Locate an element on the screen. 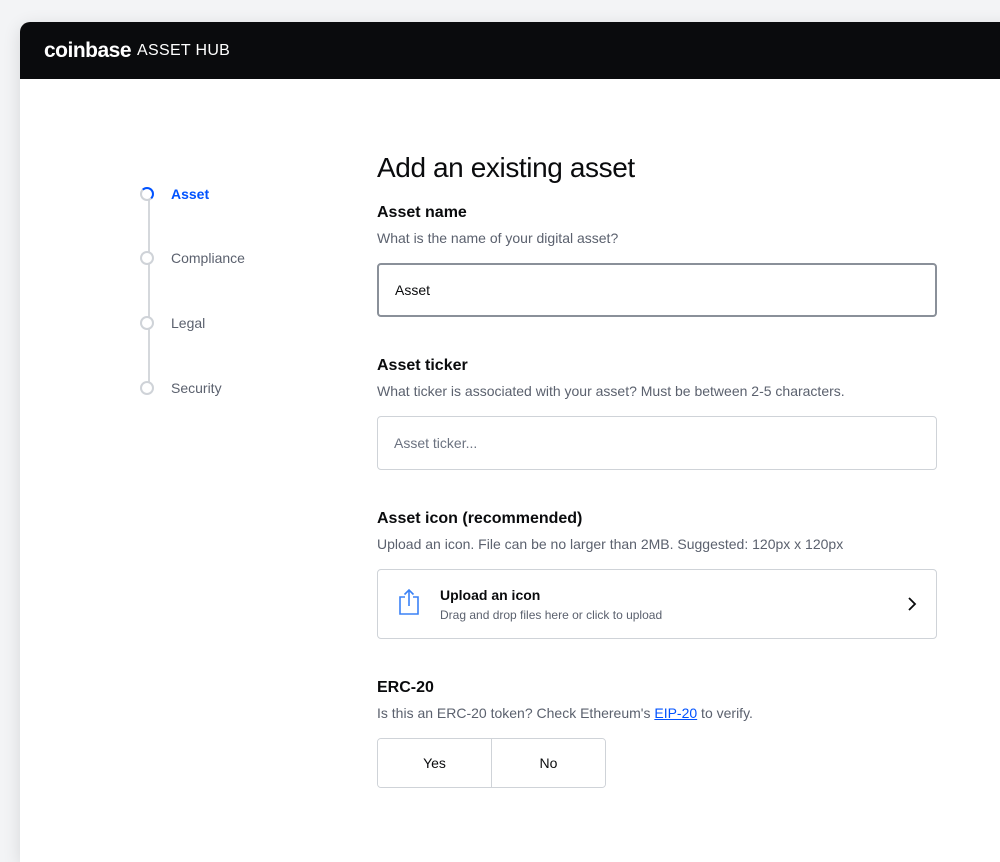 Image resolution: width=1000 pixels, height=862 pixels. step-compliance: Compliance is located at coordinates (192, 258).